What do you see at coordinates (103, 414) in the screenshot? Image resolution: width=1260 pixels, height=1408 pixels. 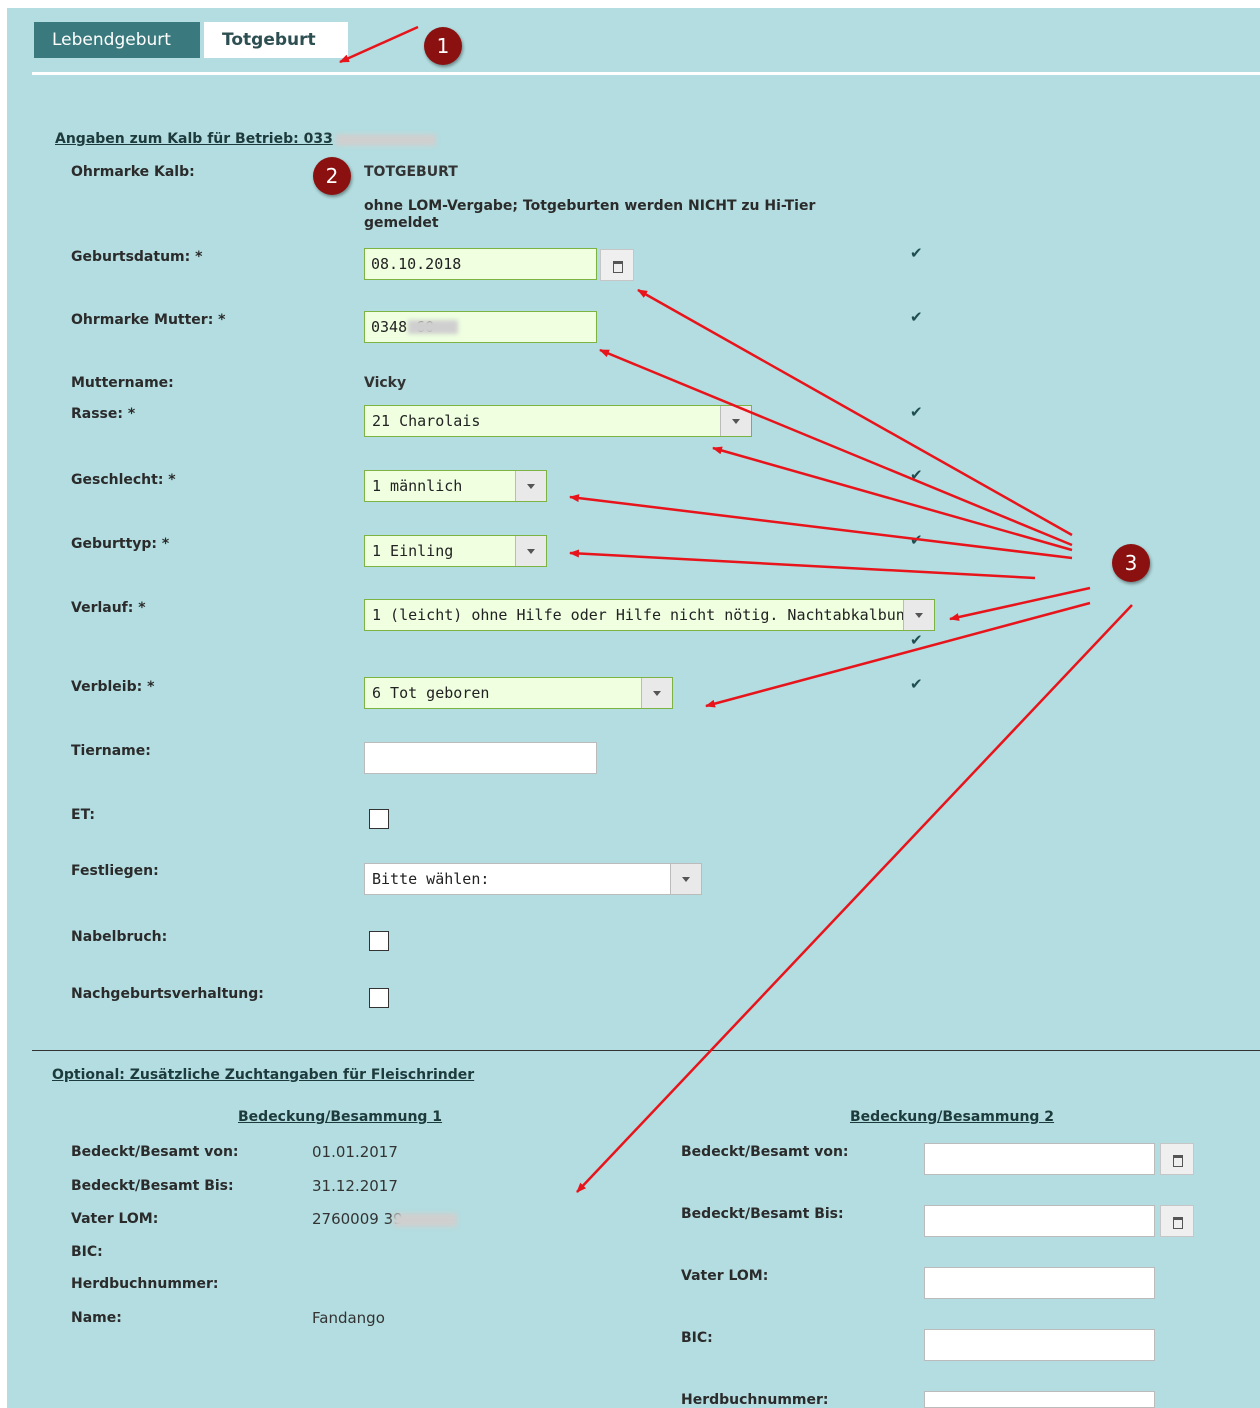 I see `breed-label: Rasse: *` at bounding box center [103, 414].